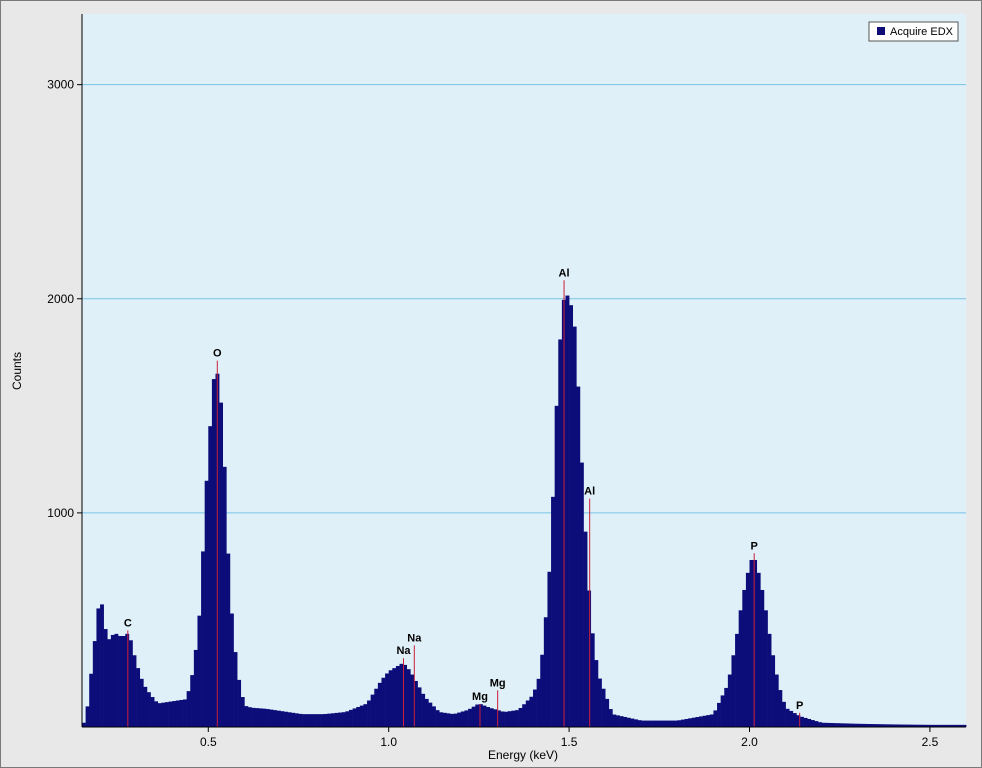 The image size is (982, 768). Describe the element at coordinates (523, 755) in the screenshot. I see `x-axis-label: Energy (keV)` at that location.